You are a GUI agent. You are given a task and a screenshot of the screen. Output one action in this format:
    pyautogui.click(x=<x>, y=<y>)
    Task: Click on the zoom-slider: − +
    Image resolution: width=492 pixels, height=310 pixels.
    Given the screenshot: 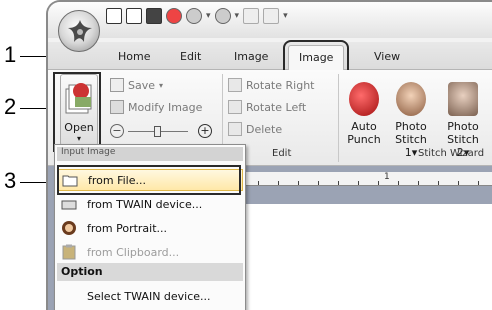 What is the action you would take?
    pyautogui.click(x=162, y=132)
    